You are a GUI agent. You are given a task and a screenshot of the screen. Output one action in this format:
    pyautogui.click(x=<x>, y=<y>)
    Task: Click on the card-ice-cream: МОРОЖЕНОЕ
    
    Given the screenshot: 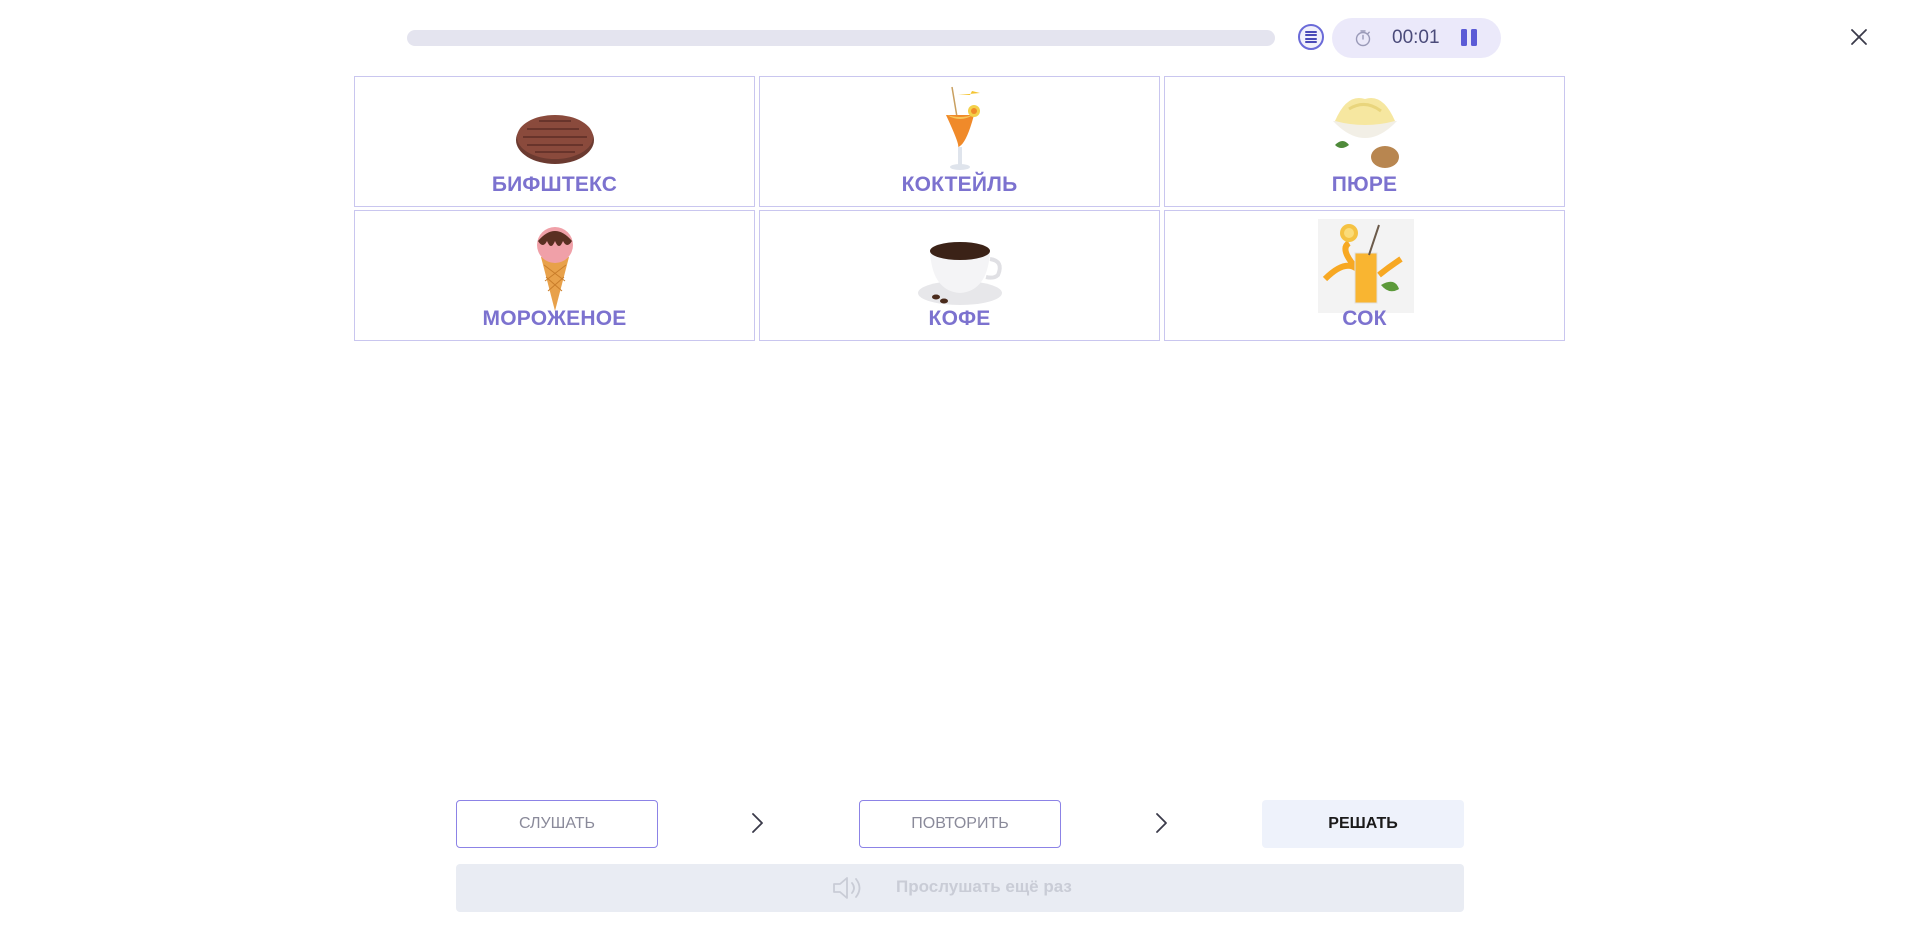 What is the action you would take?
    pyautogui.click(x=554, y=275)
    